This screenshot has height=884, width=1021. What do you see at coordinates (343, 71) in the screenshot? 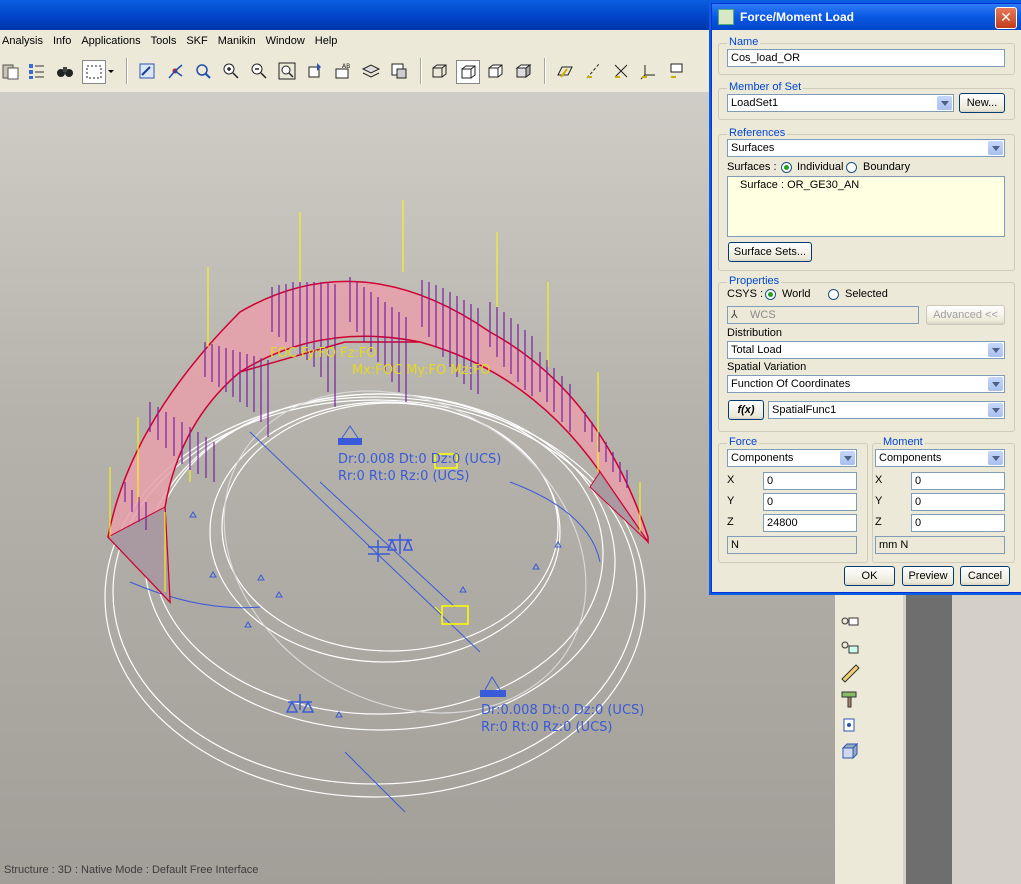
I see `named-view-icon: AB` at bounding box center [343, 71].